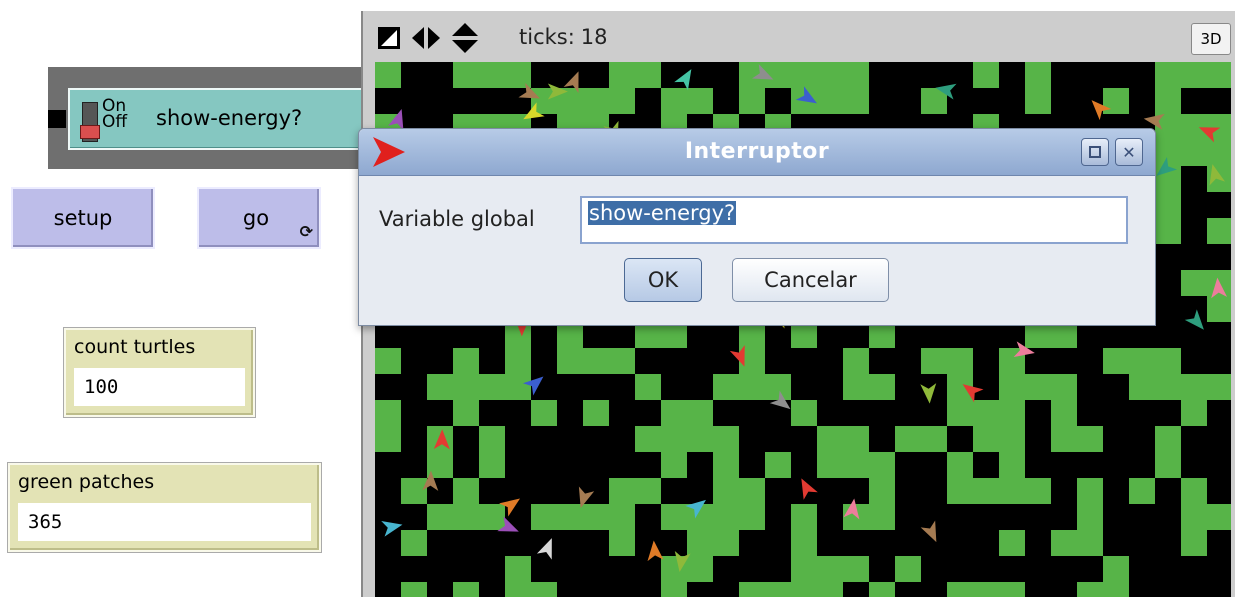  Describe the element at coordinates (90, 132) in the screenshot. I see `toggle-knob` at that location.